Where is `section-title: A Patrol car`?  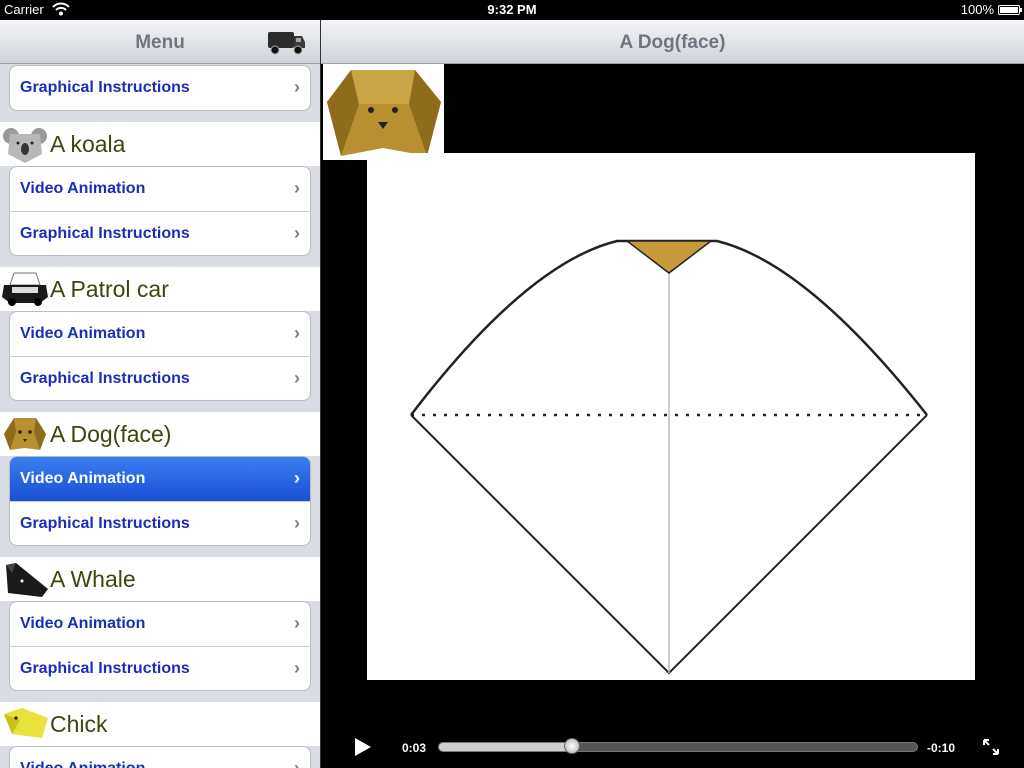 section-title: A Patrol car is located at coordinates (109, 289).